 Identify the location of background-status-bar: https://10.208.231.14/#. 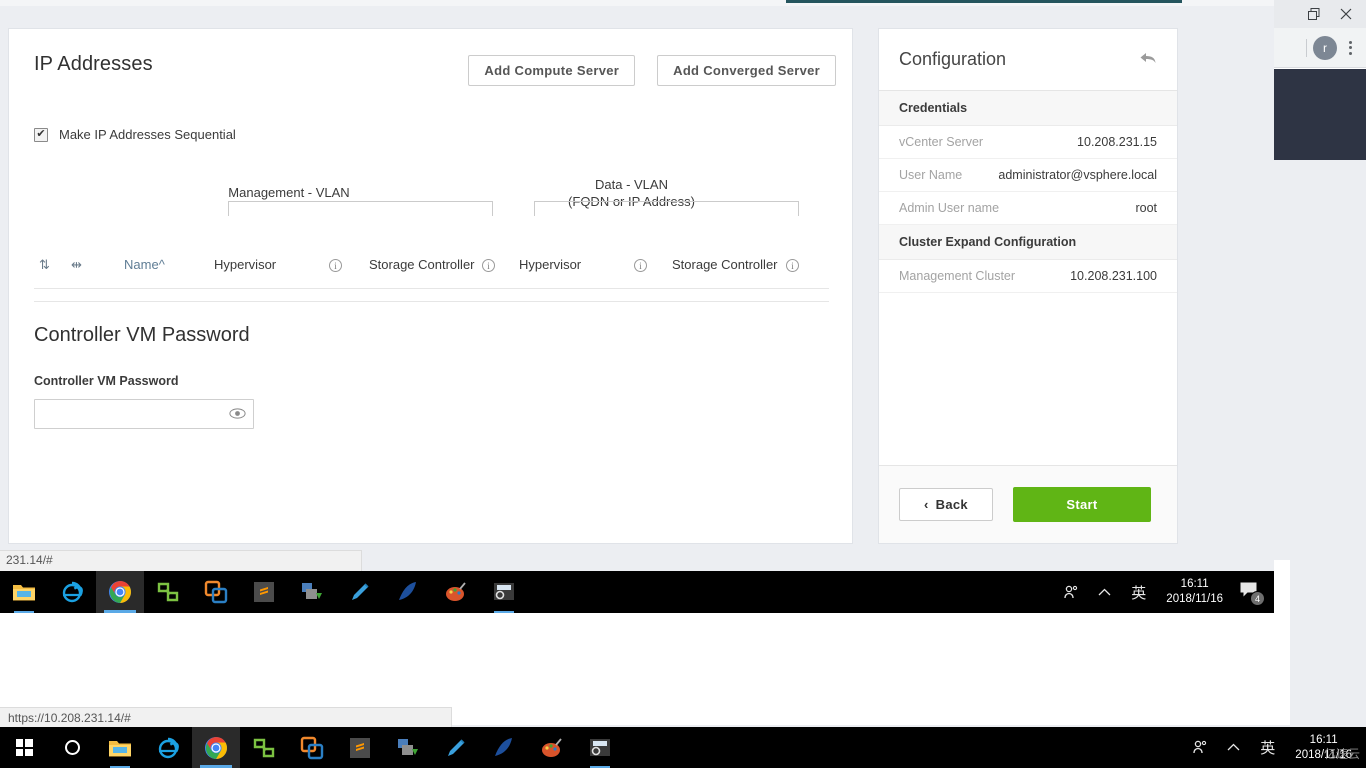
(226, 718).